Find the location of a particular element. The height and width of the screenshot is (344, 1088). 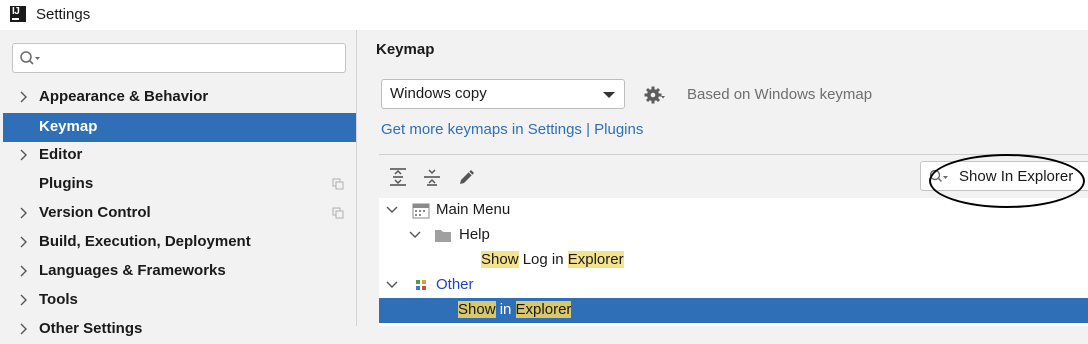

tree-row-show-in-explorer: Show in Explorer is located at coordinates (733, 310).